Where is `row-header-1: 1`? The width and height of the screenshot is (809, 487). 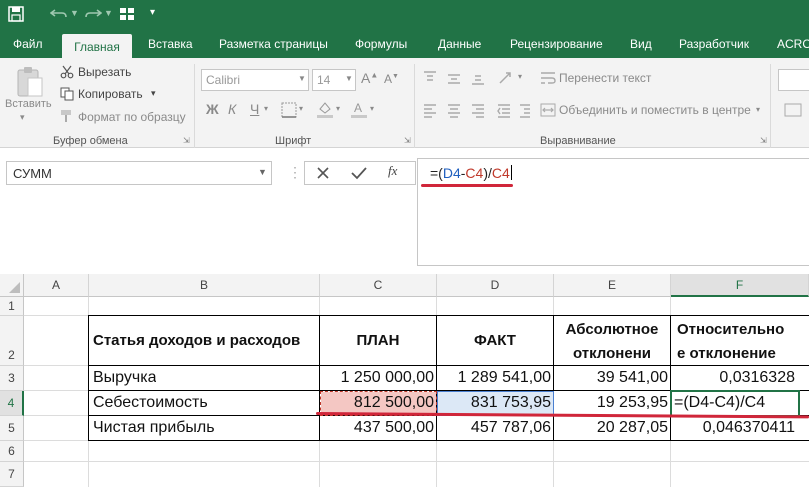 row-header-1: 1 is located at coordinates (12, 306).